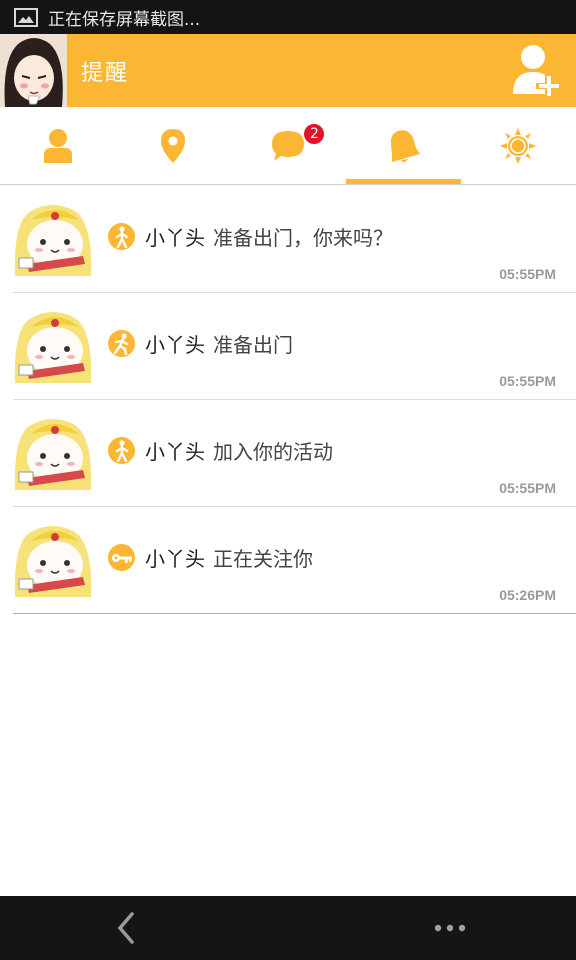  What do you see at coordinates (33, 70) in the screenshot?
I see `avatar` at bounding box center [33, 70].